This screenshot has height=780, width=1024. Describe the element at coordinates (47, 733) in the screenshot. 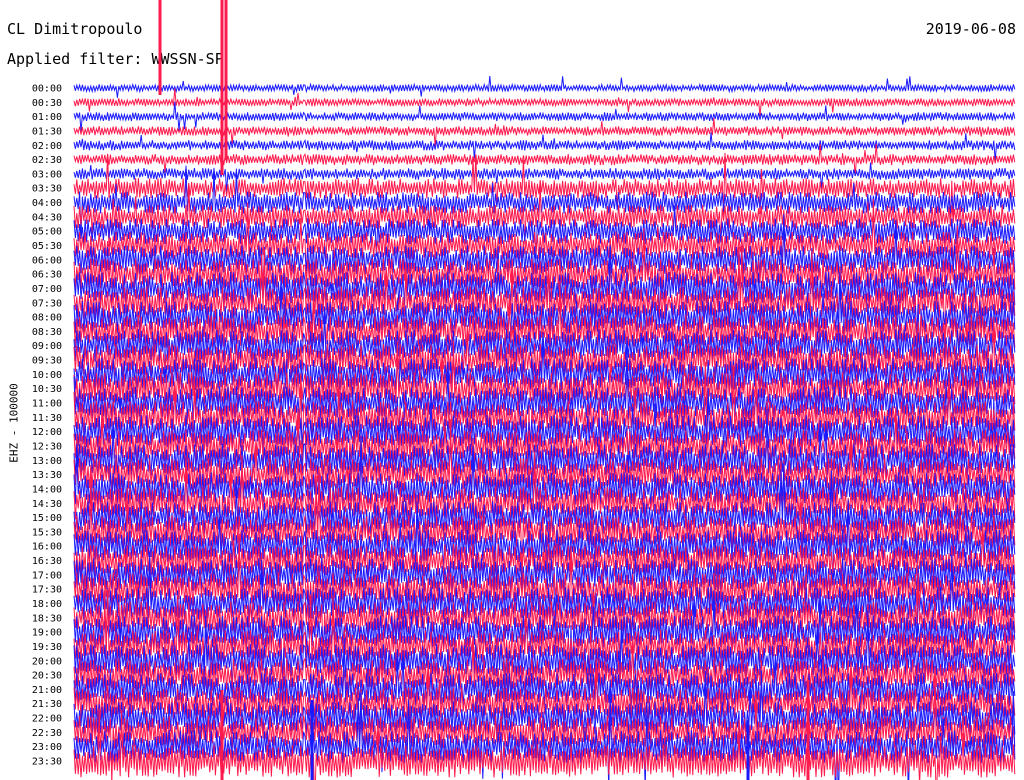

I see `time-label: 22:30` at that location.